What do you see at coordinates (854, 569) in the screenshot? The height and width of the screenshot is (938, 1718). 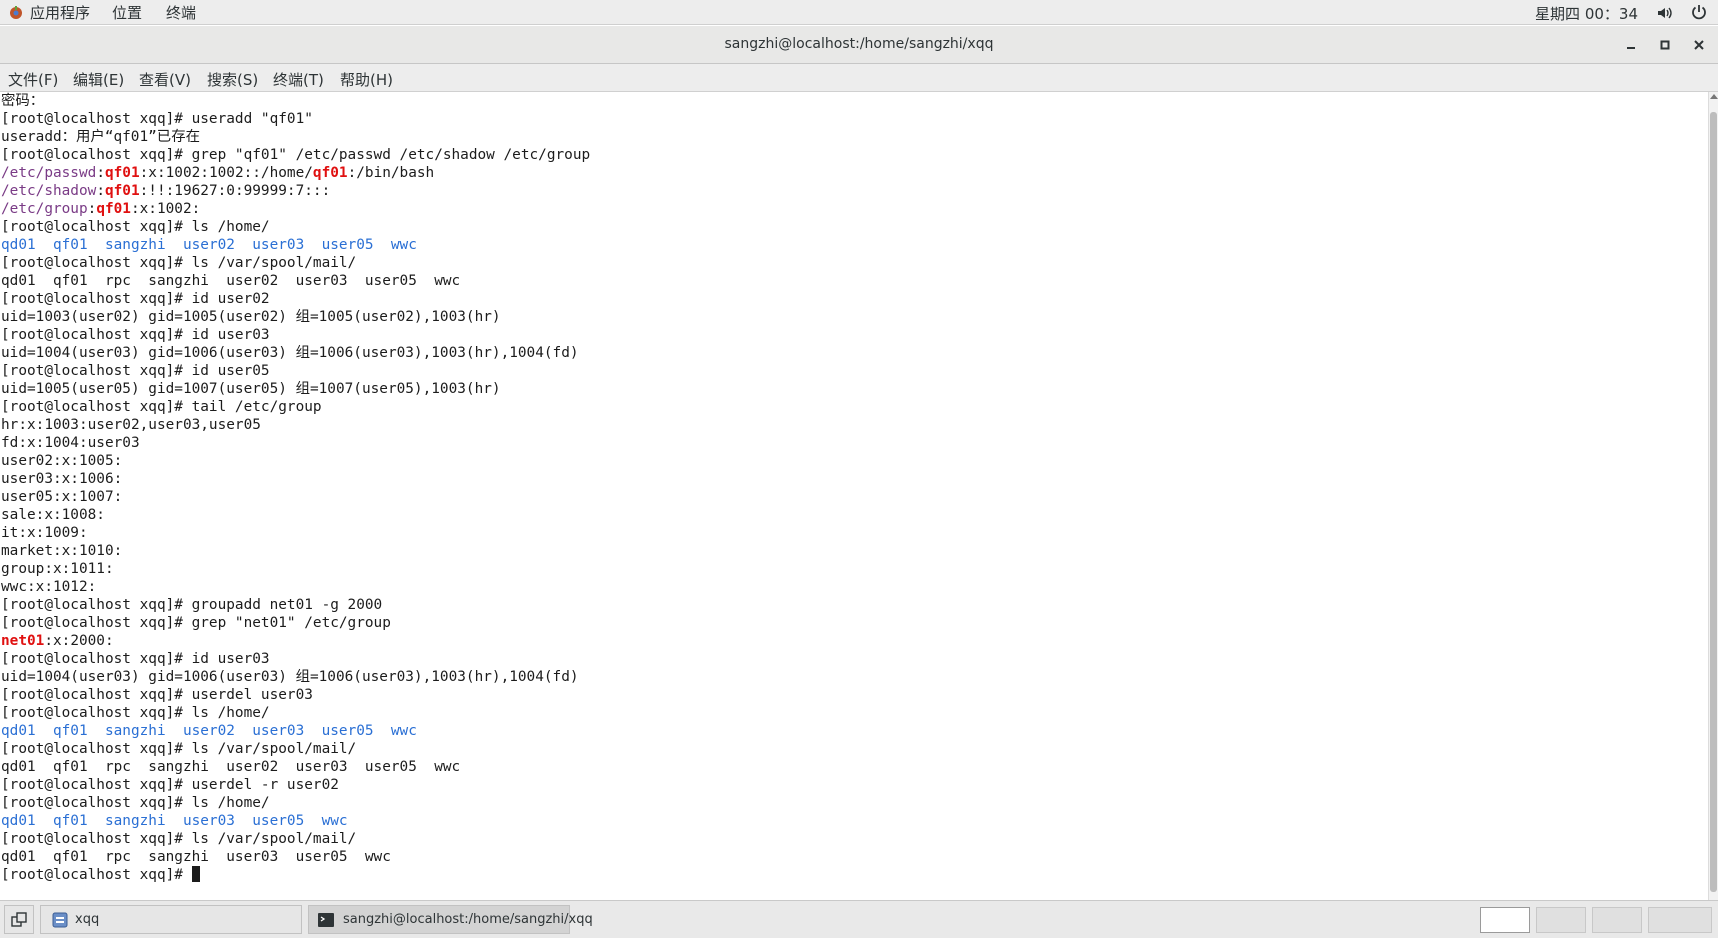 I see `terminal-line: group:x:1011:` at bounding box center [854, 569].